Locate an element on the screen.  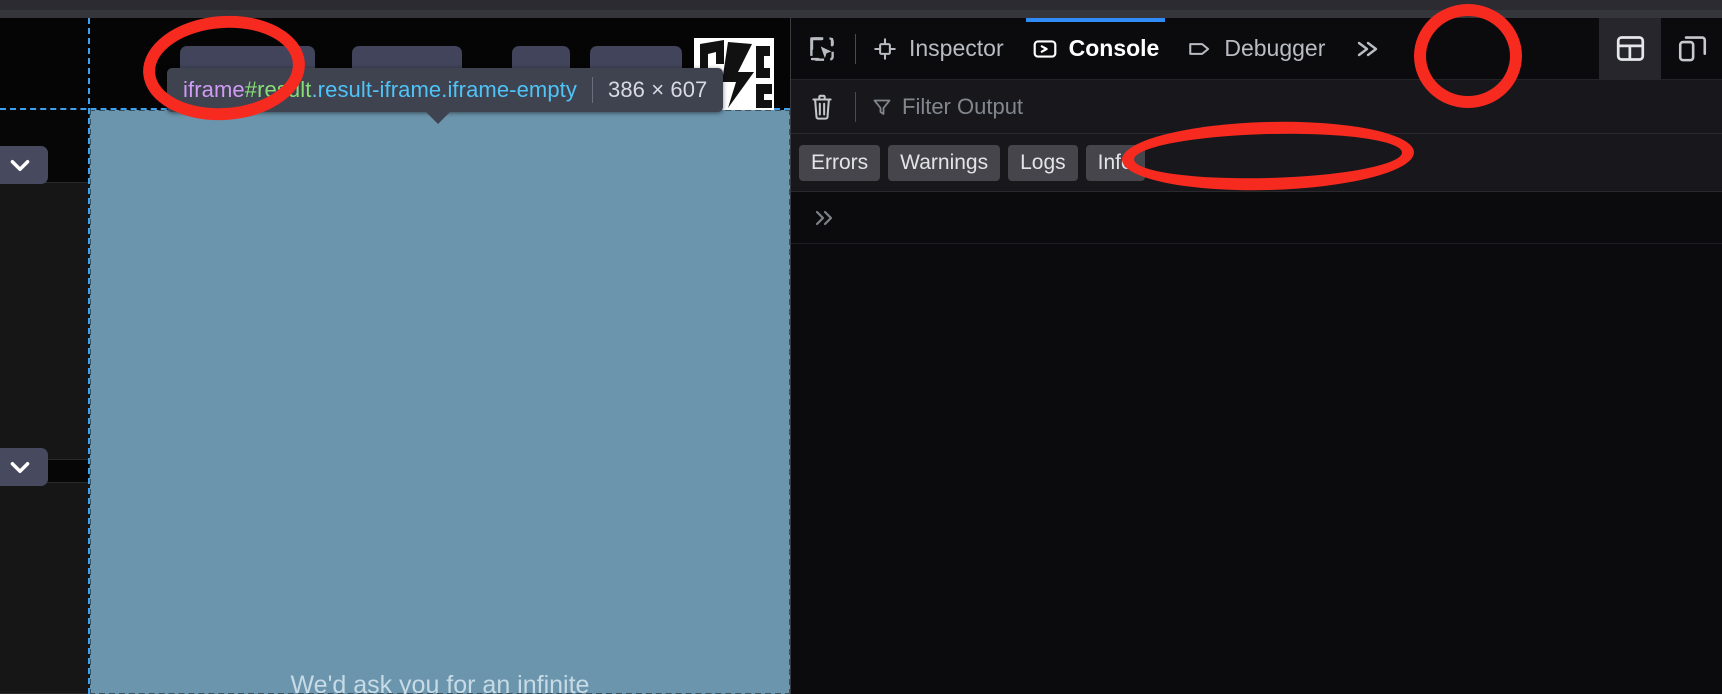
highlighter-guide-vertical is located at coordinates (89, 356).